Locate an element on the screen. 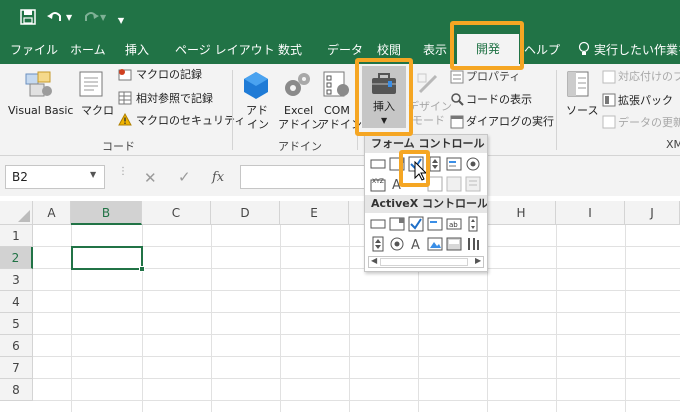  activex-combo-box-icon is located at coordinates (397, 224).